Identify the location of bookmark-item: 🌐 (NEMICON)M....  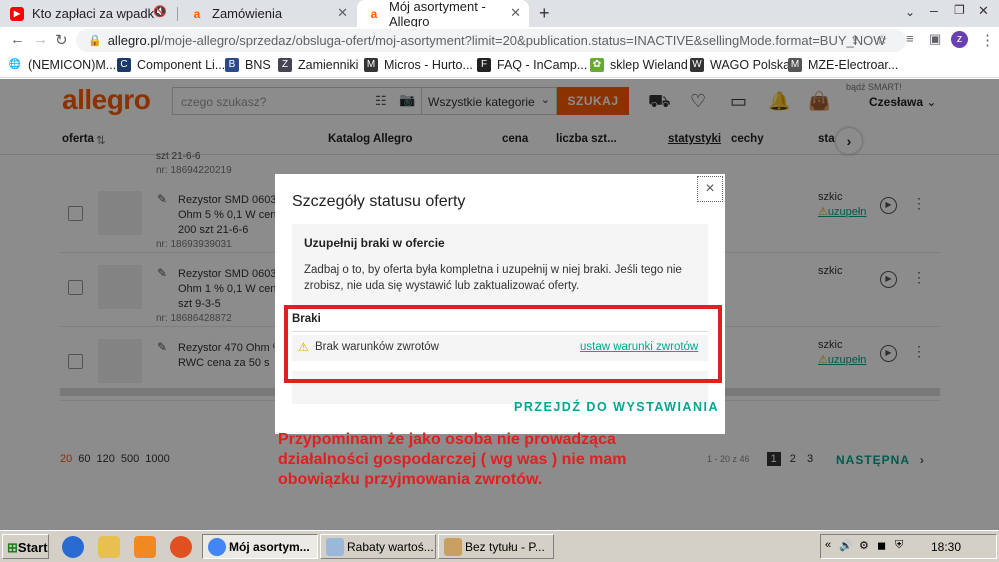
(62, 65).